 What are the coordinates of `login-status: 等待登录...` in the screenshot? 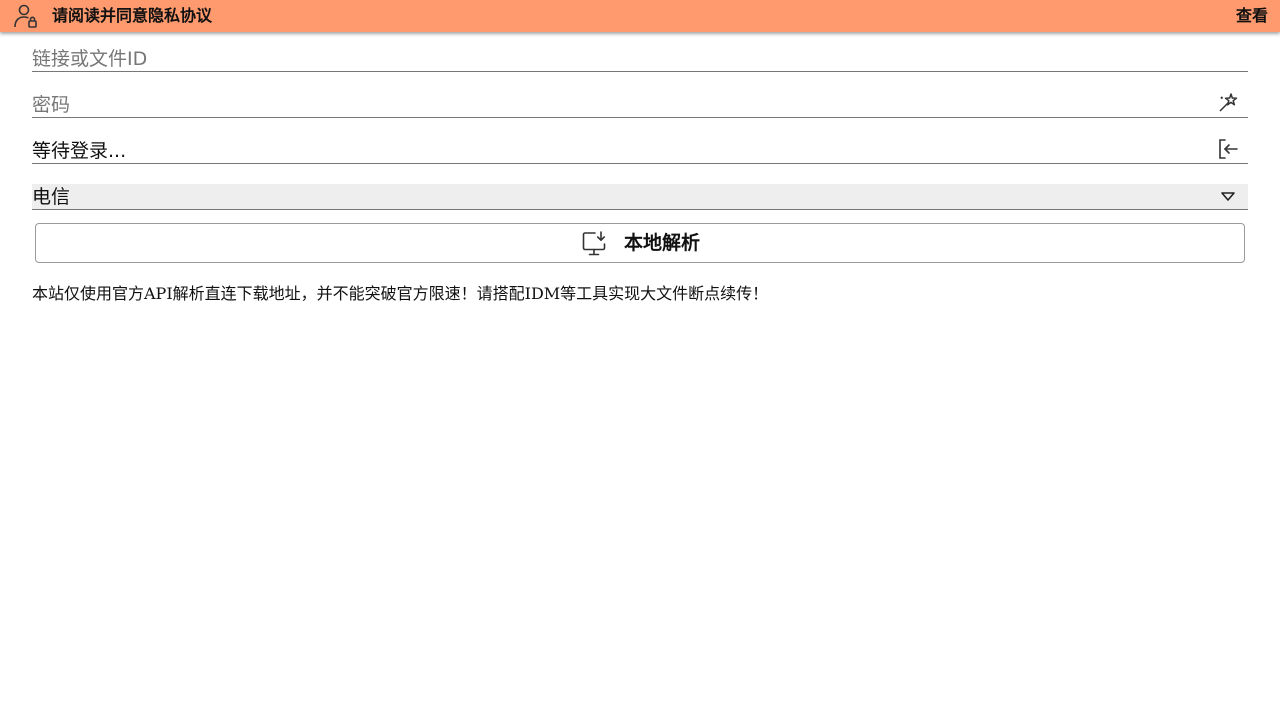 It's located at (79, 151).